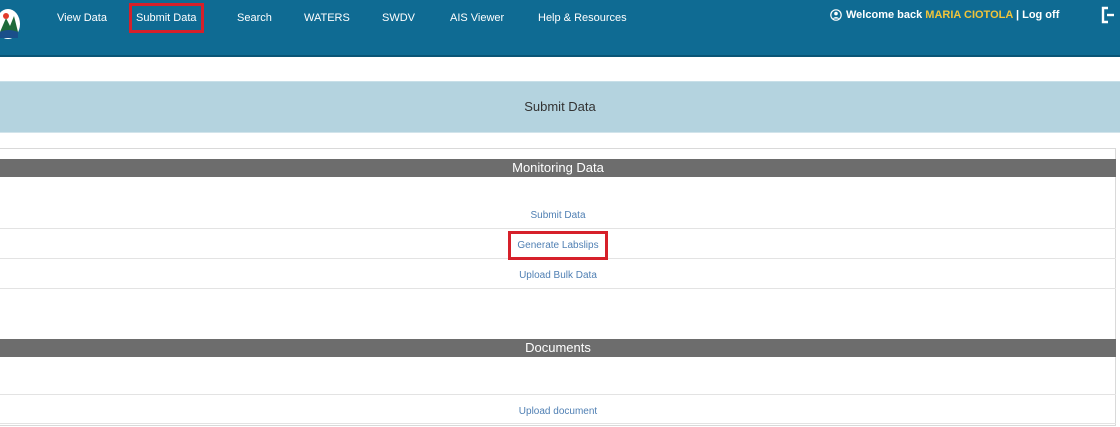 The height and width of the screenshot is (427, 1120). What do you see at coordinates (254, 18) in the screenshot?
I see `nav-search: Search` at bounding box center [254, 18].